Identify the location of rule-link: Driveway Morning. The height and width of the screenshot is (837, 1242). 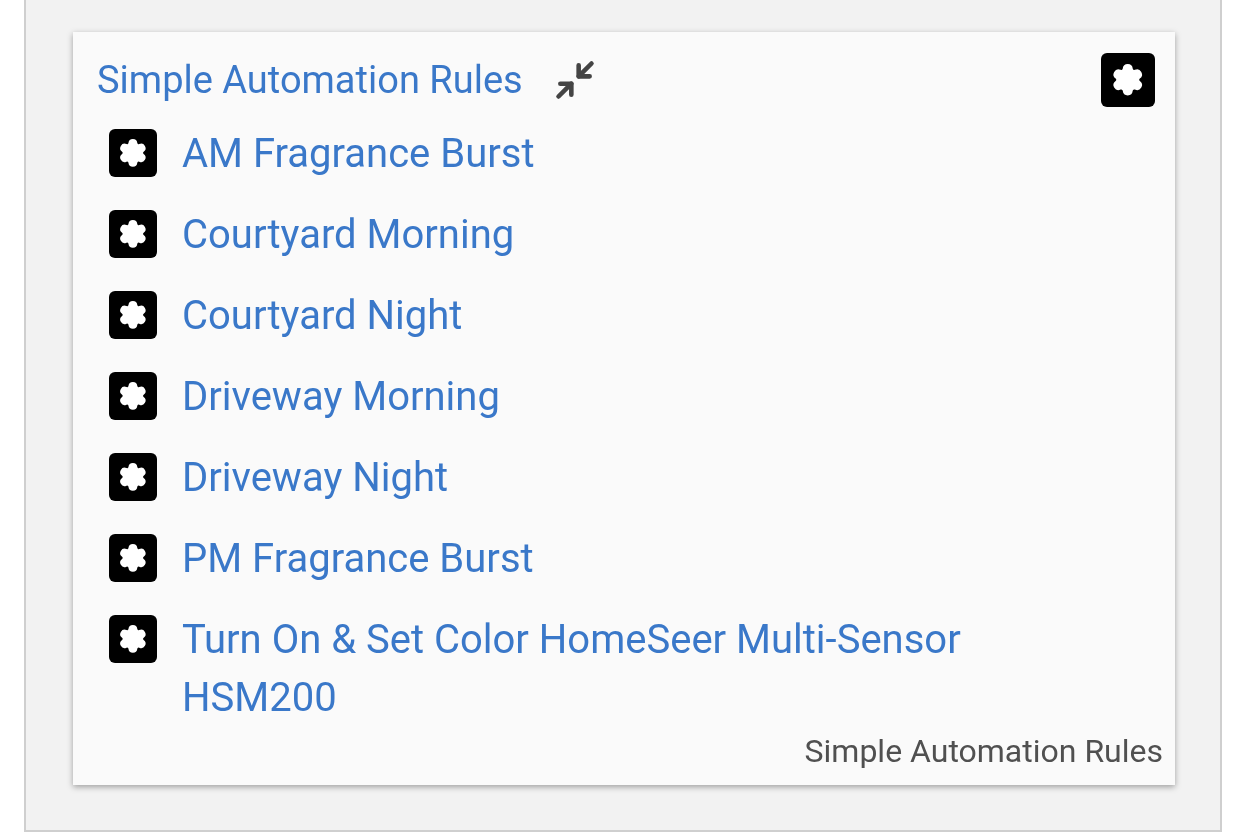
(341, 397).